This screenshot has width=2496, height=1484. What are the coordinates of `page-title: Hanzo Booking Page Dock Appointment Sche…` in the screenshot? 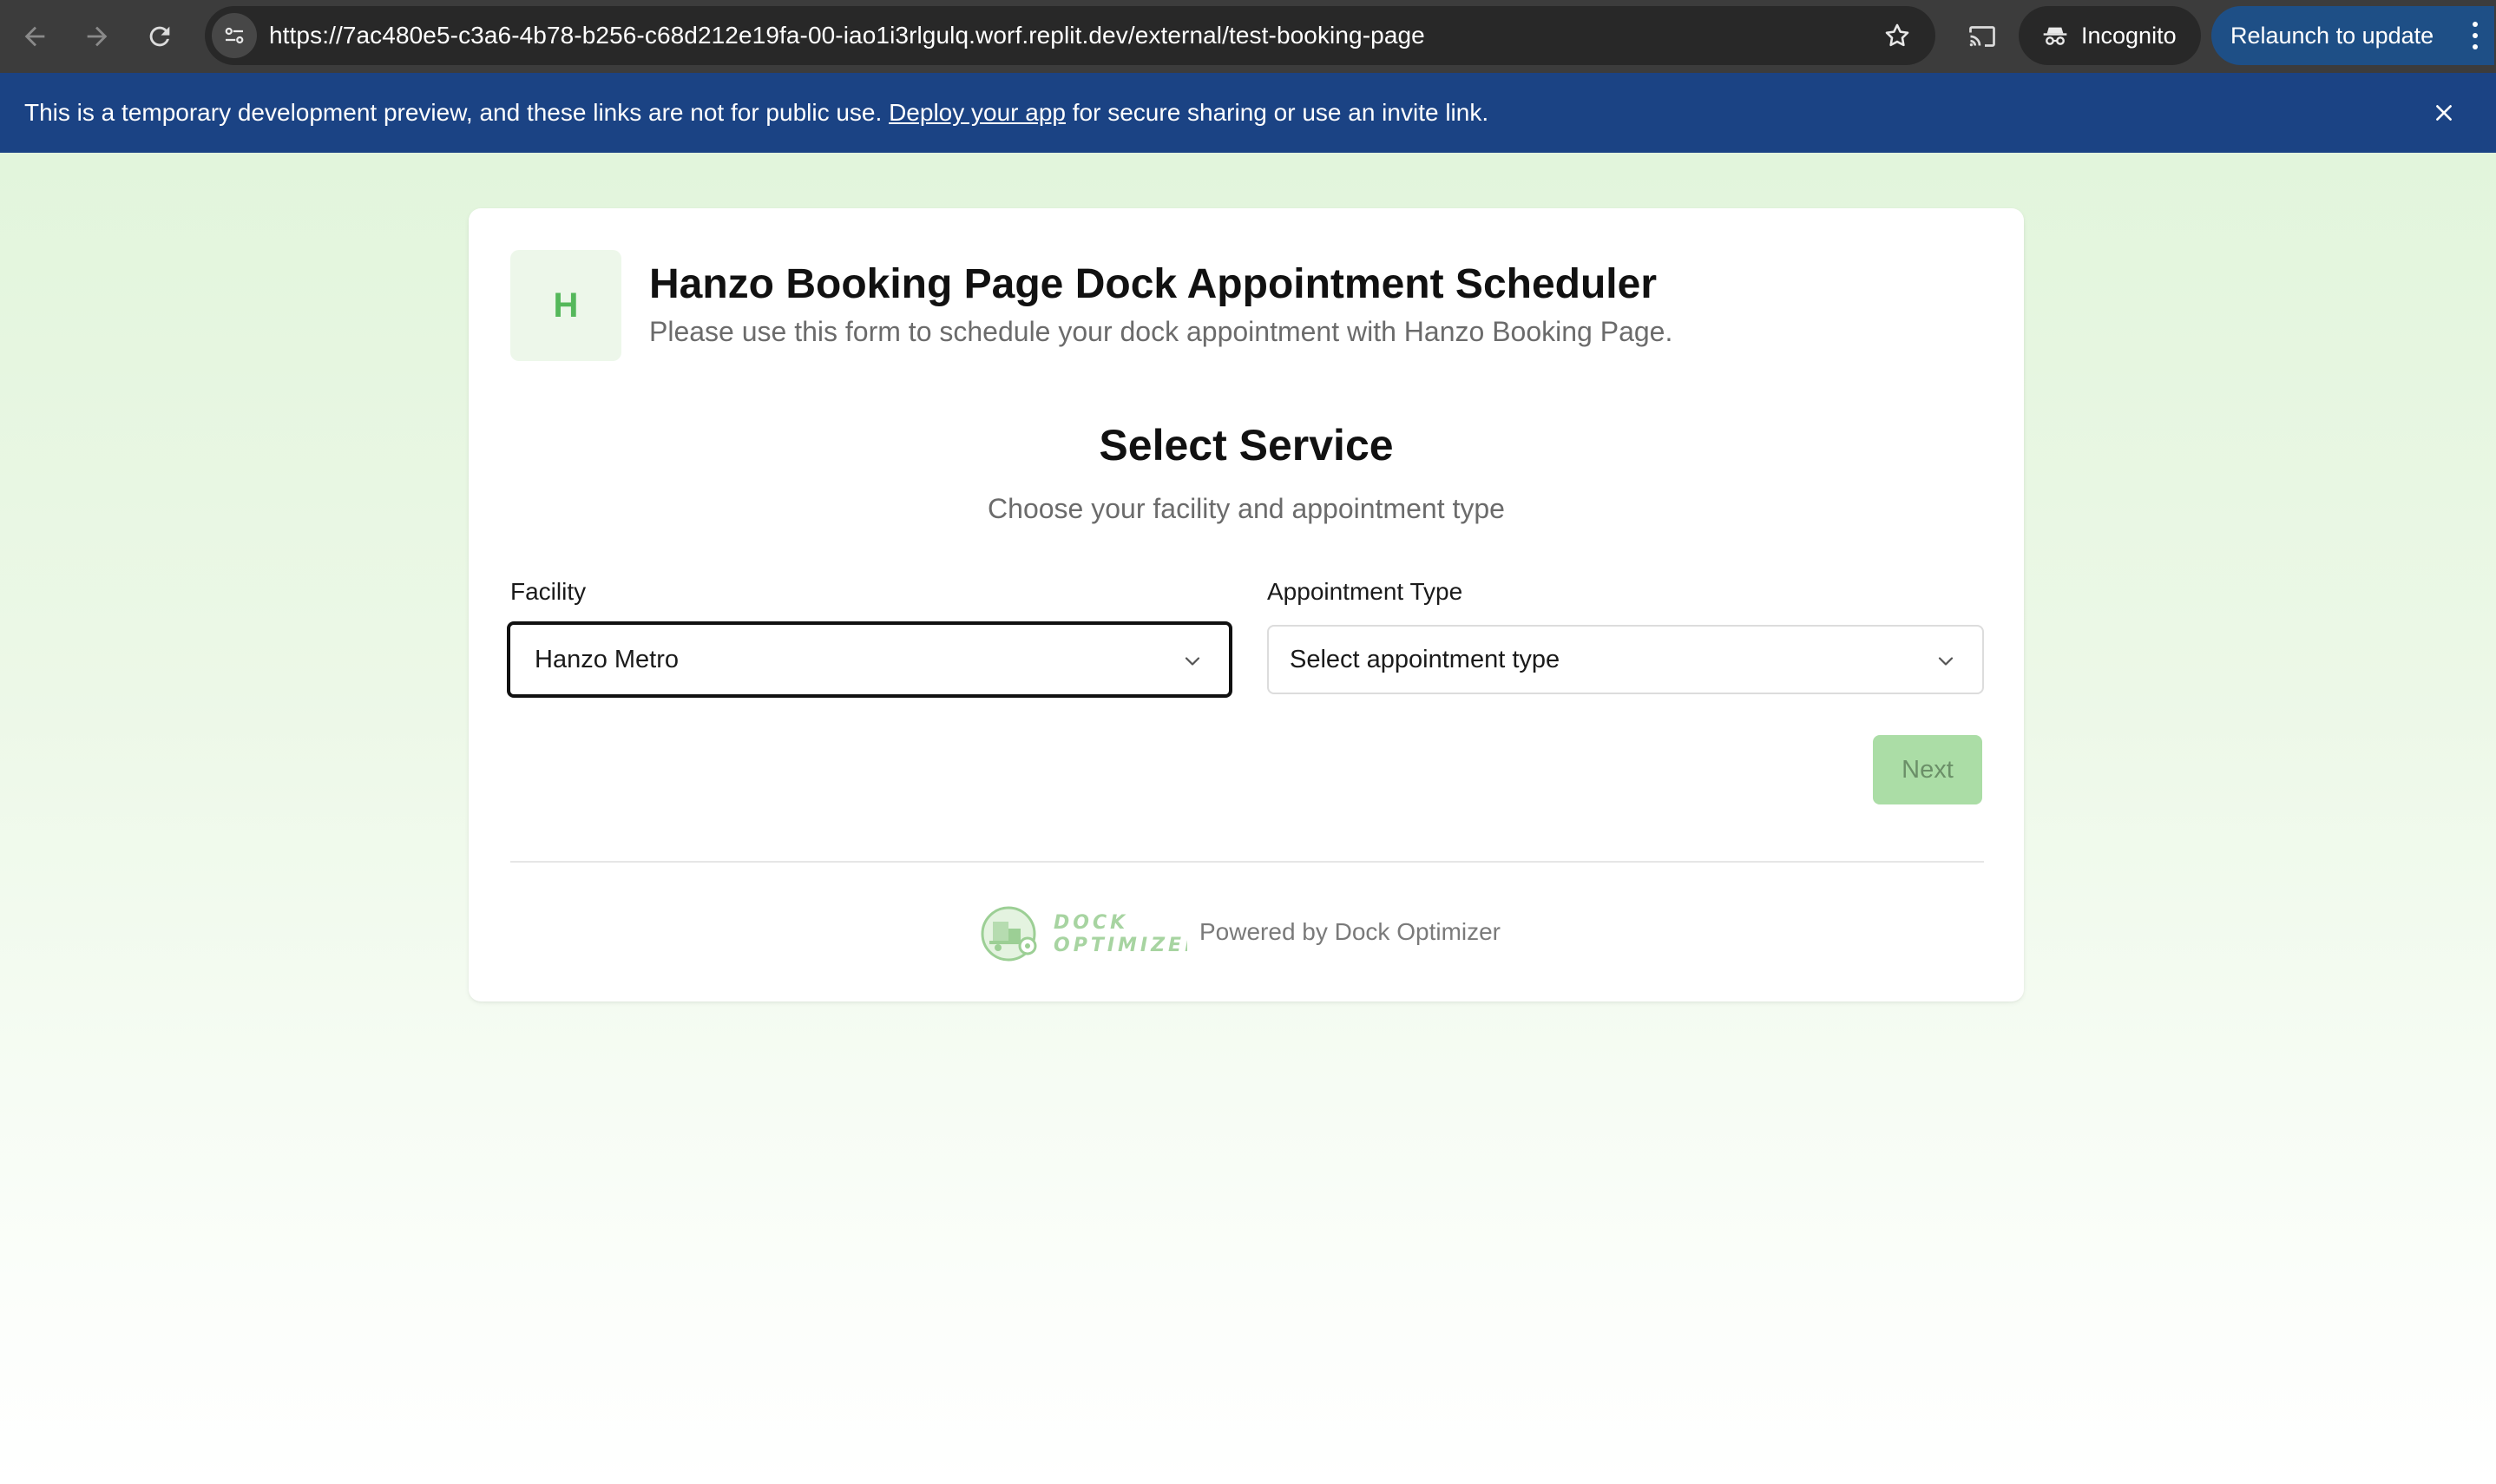 It's located at (1153, 284).